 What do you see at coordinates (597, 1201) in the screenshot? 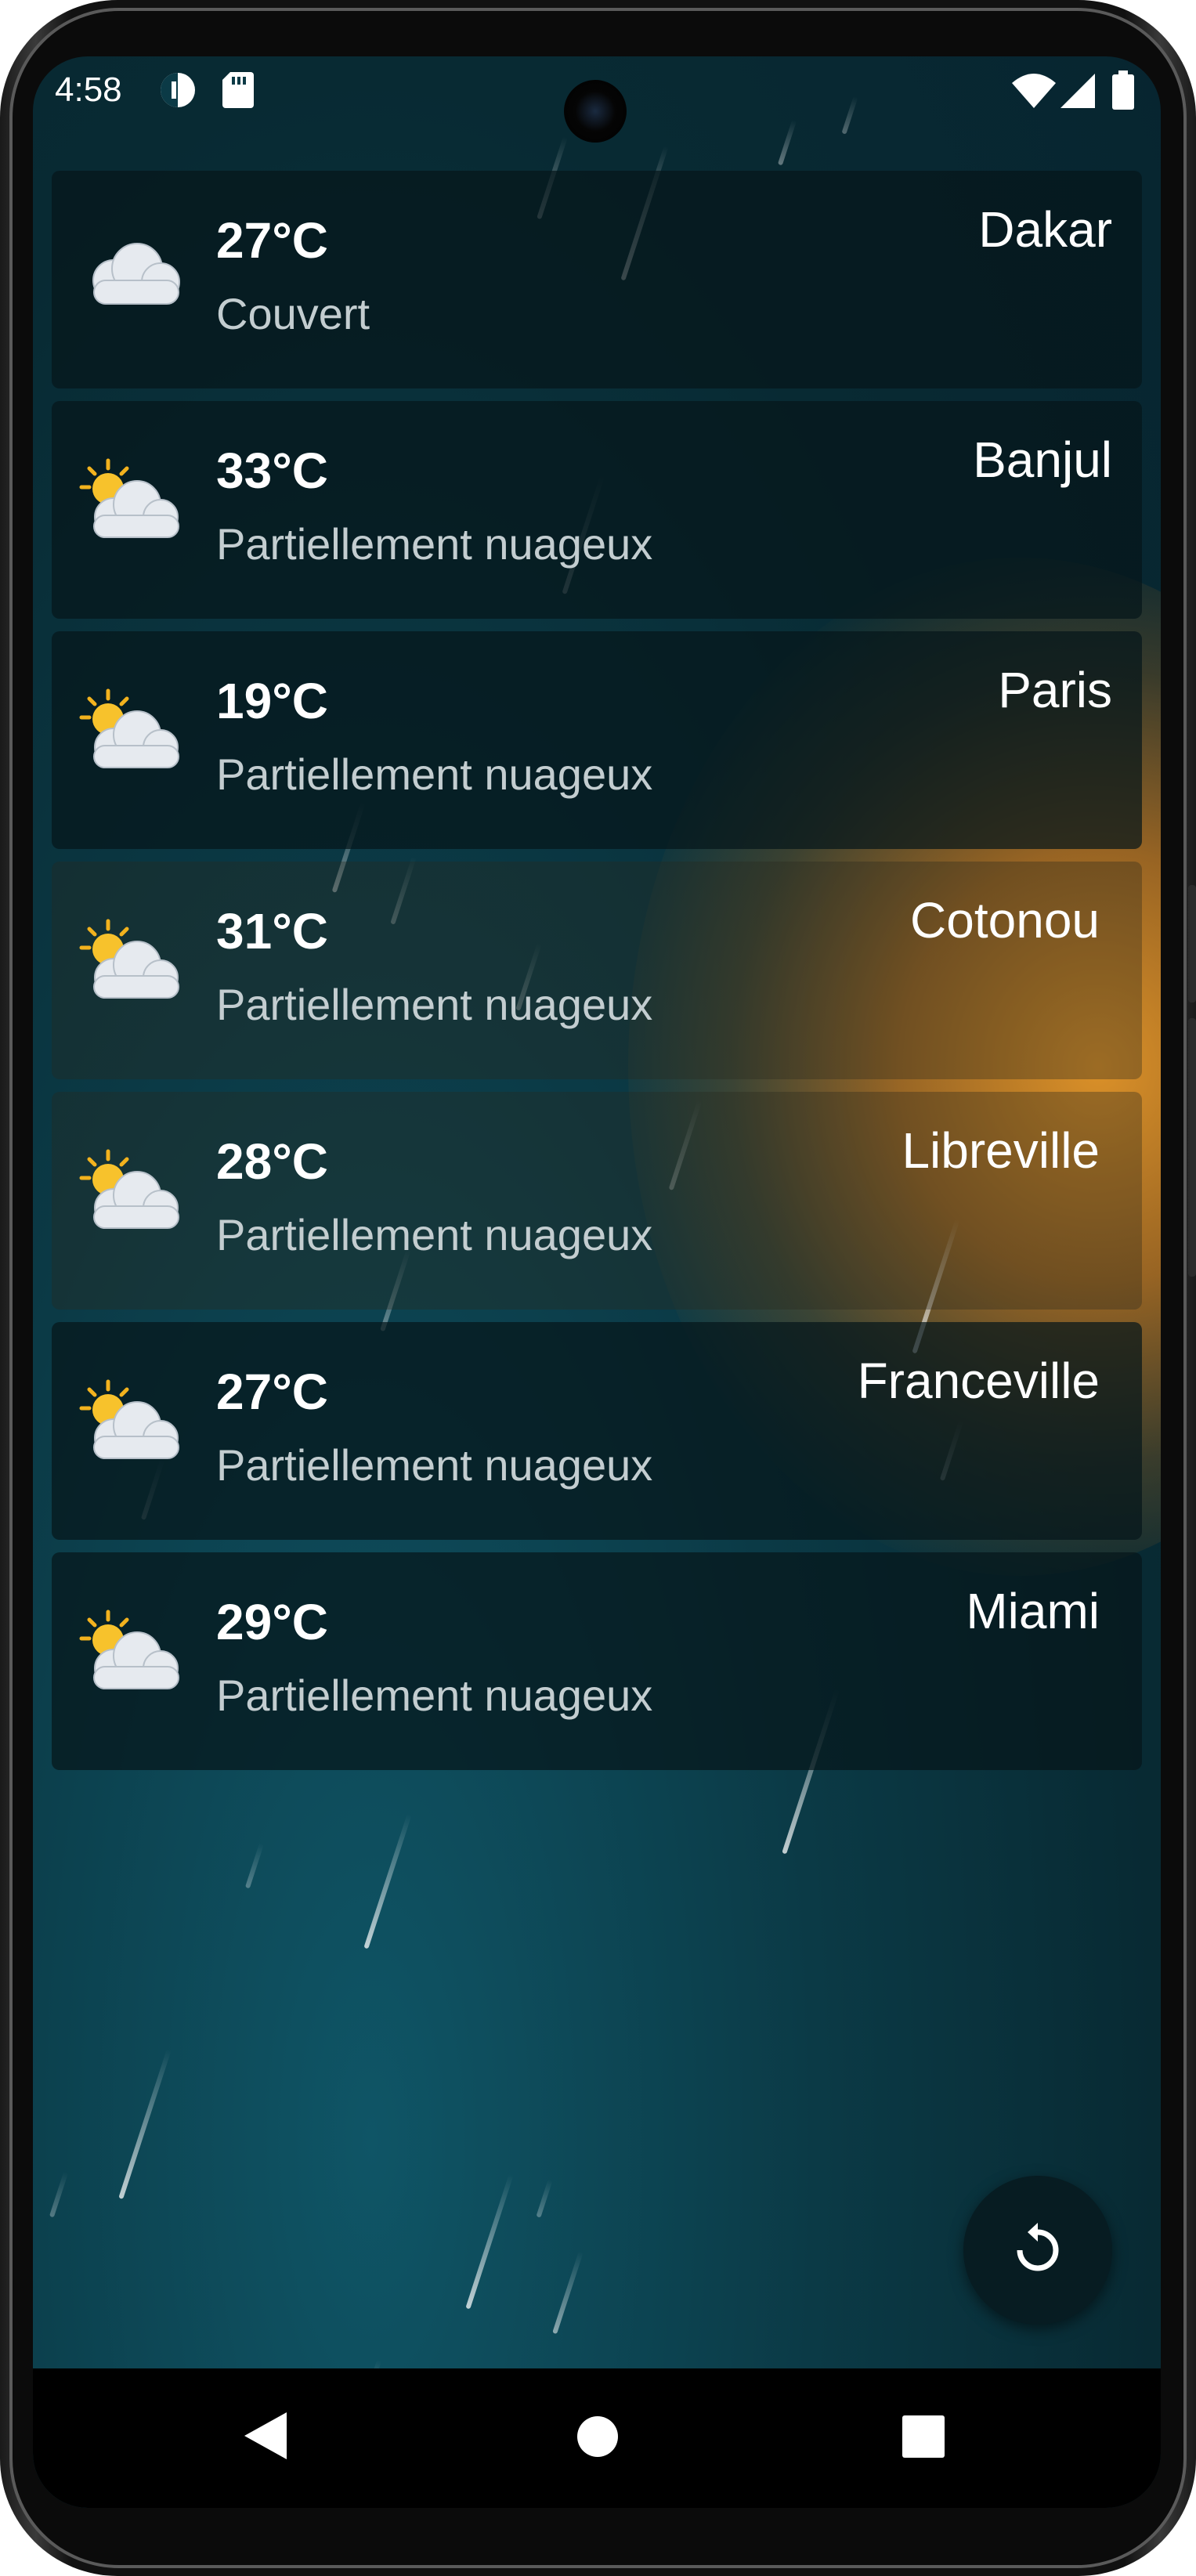
I see `weather-card: 28°C Partiellement nuageux Libreville` at bounding box center [597, 1201].